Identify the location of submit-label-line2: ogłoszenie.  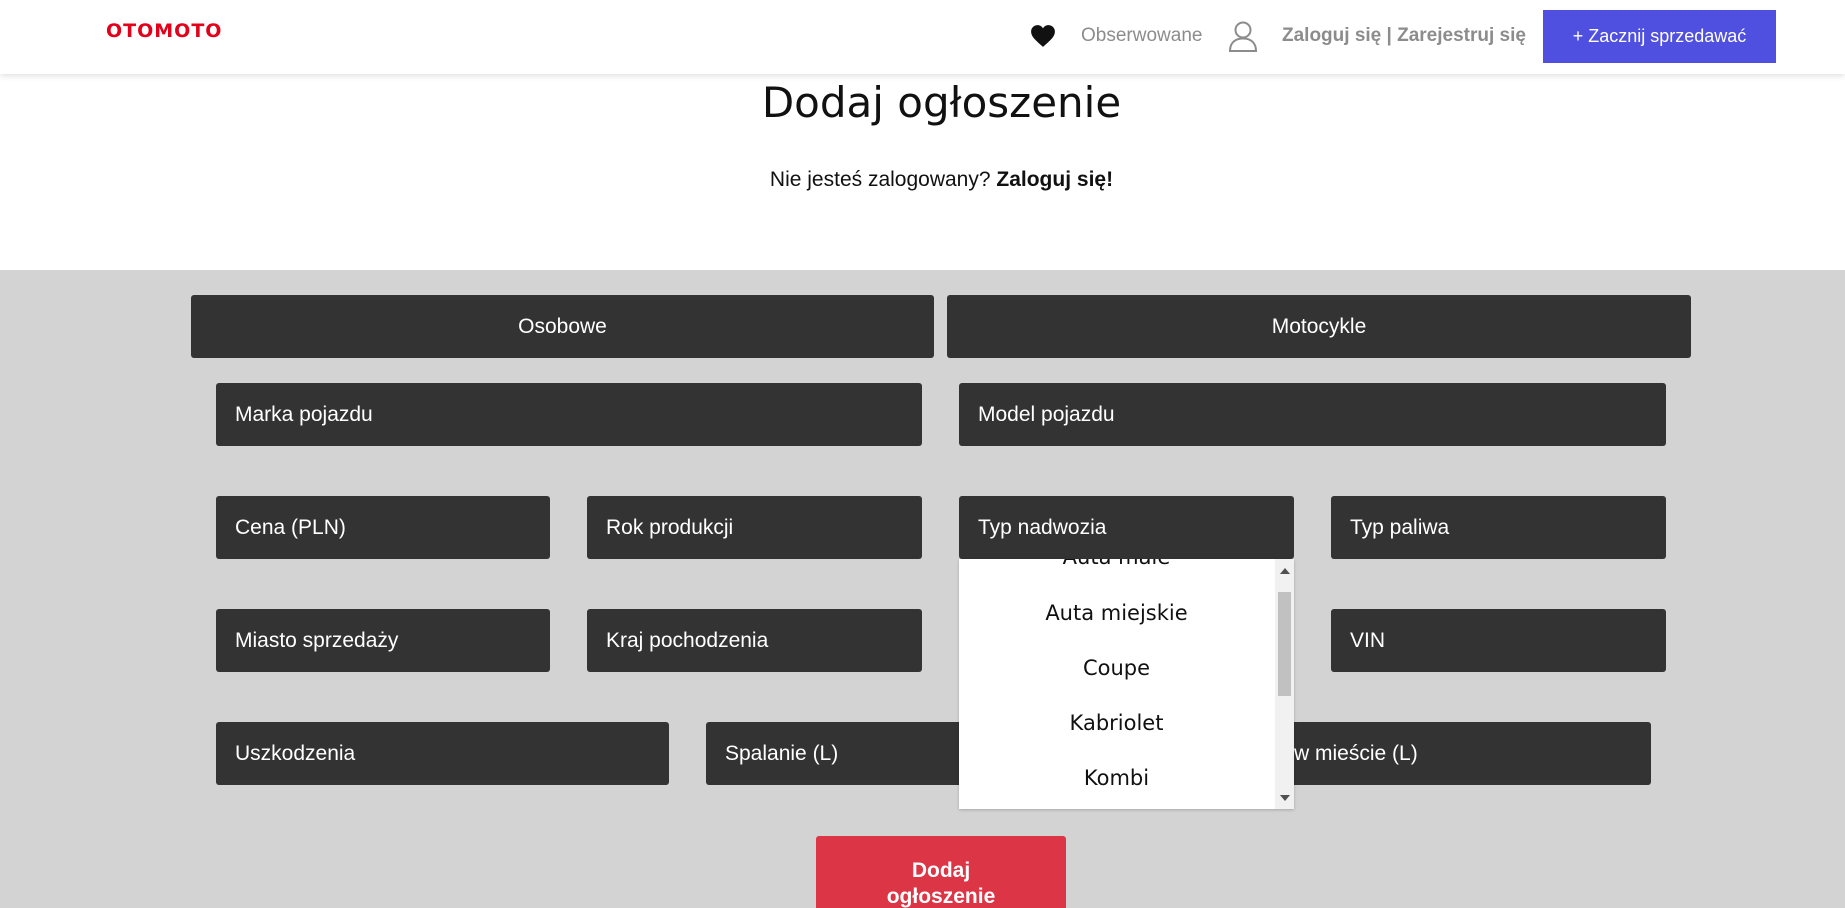
(941, 896).